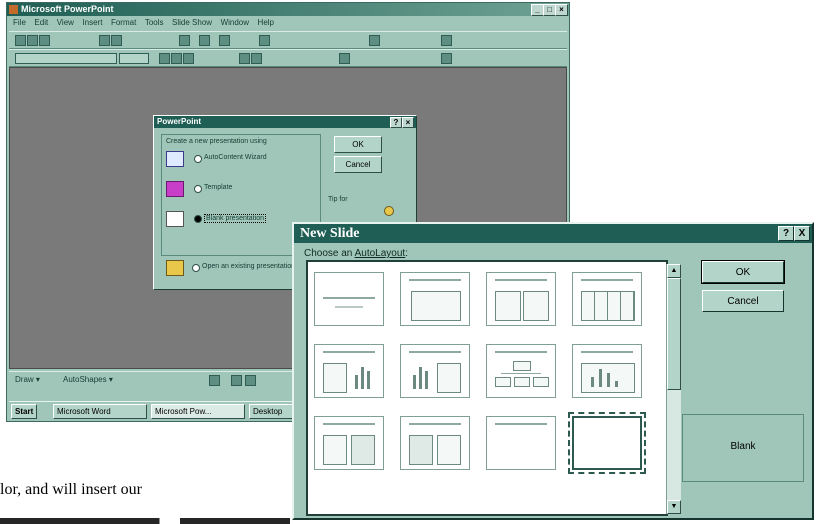 This screenshot has width=822, height=524. What do you see at coordinates (218, 187) in the screenshot?
I see `option-template-label: Template` at bounding box center [218, 187].